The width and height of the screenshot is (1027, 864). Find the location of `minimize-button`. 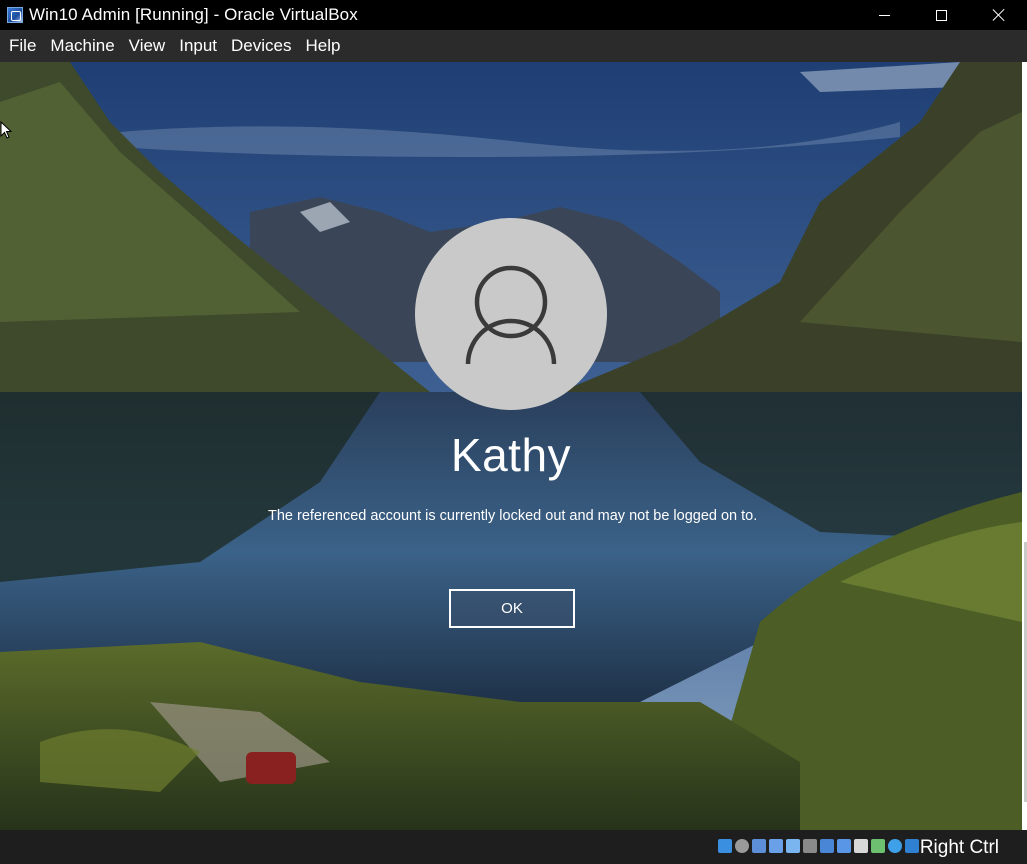

minimize-button is located at coordinates (884, 15).